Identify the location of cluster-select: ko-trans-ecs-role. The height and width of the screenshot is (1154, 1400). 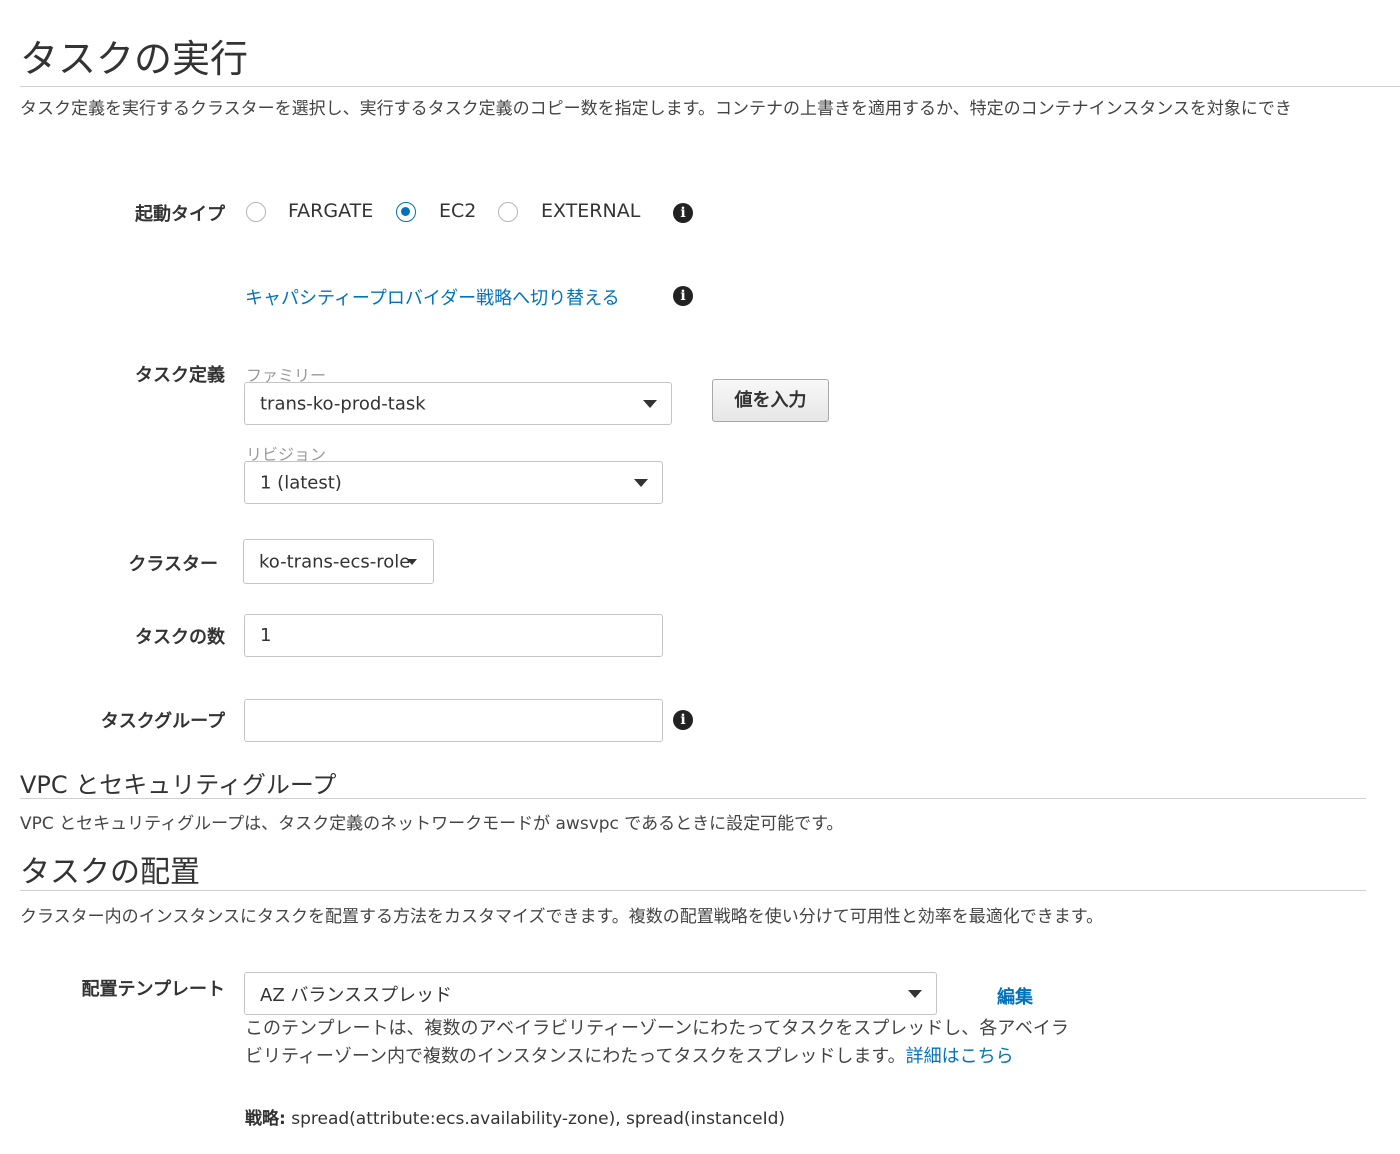
(338, 561).